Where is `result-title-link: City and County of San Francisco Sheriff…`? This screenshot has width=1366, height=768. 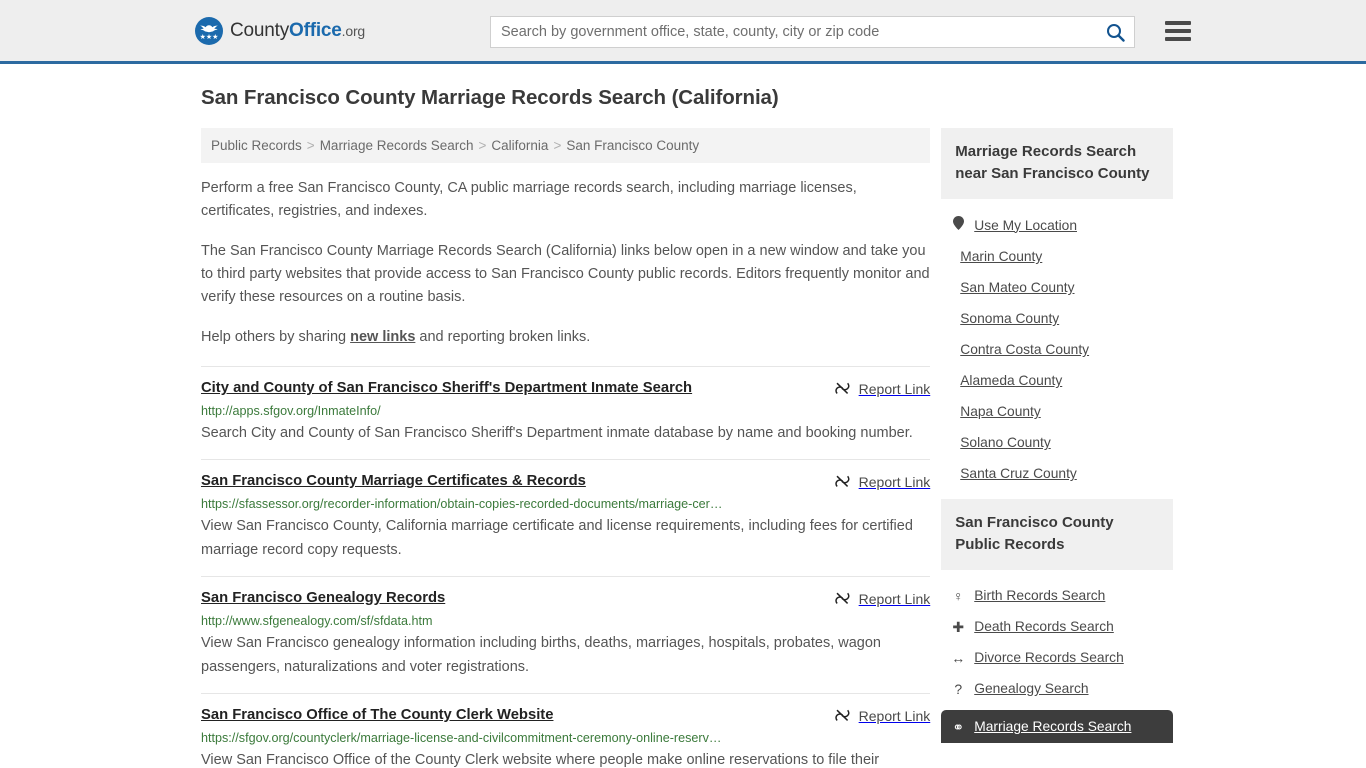 result-title-link: City and County of San Francisco Sheriff… is located at coordinates (446, 388).